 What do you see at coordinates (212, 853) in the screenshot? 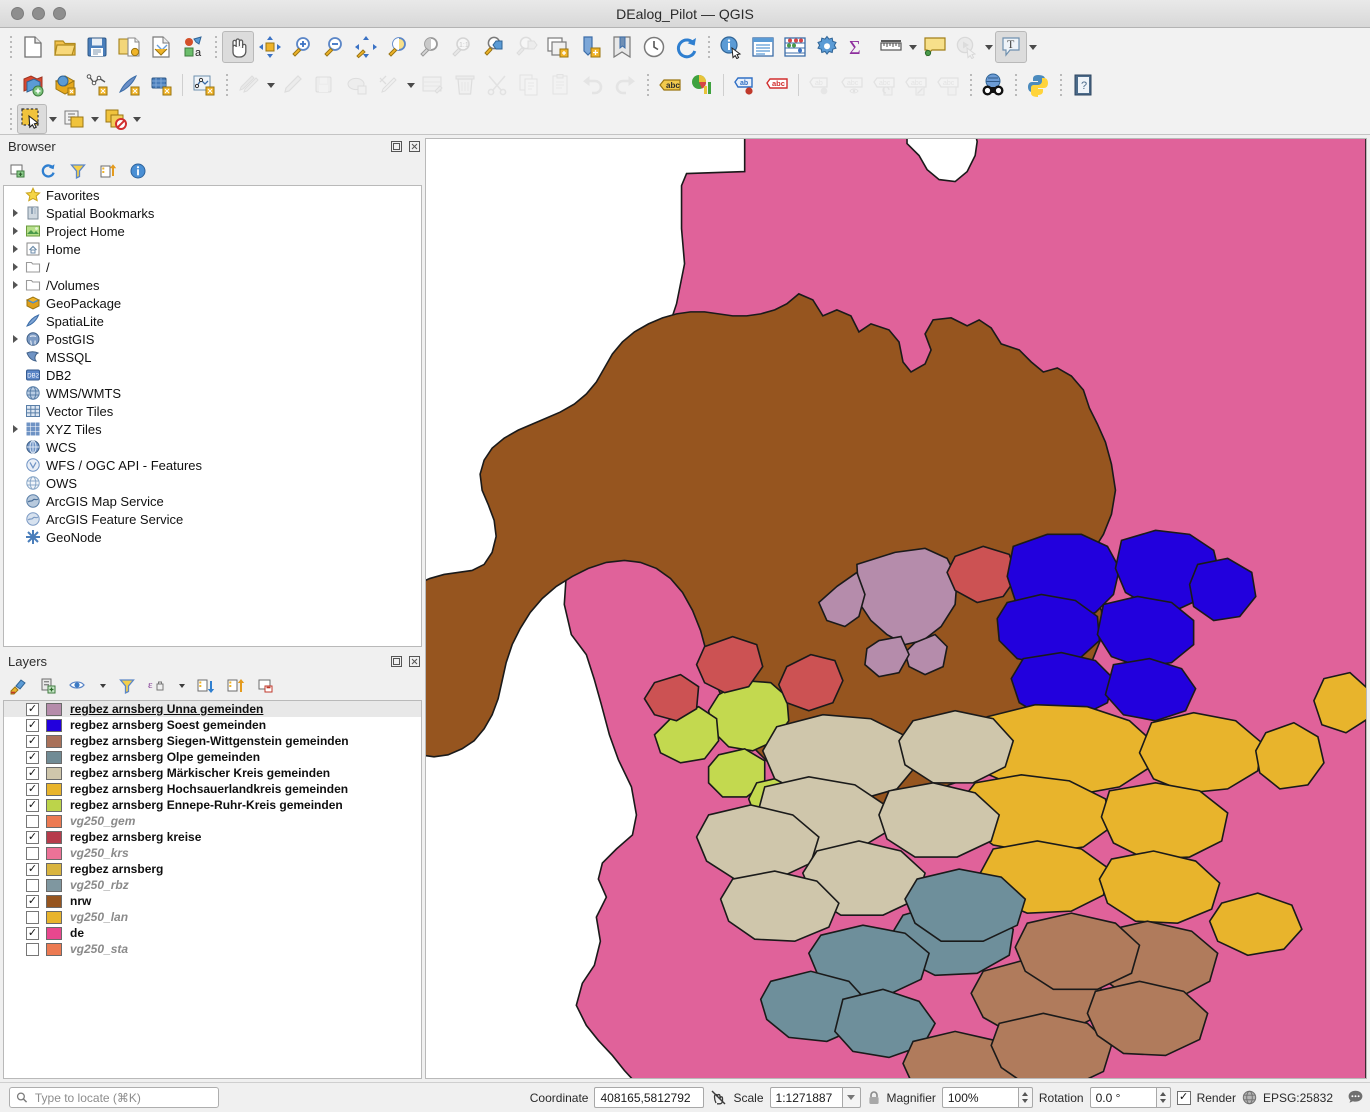
I see `layer-row: vg250_krs` at bounding box center [212, 853].